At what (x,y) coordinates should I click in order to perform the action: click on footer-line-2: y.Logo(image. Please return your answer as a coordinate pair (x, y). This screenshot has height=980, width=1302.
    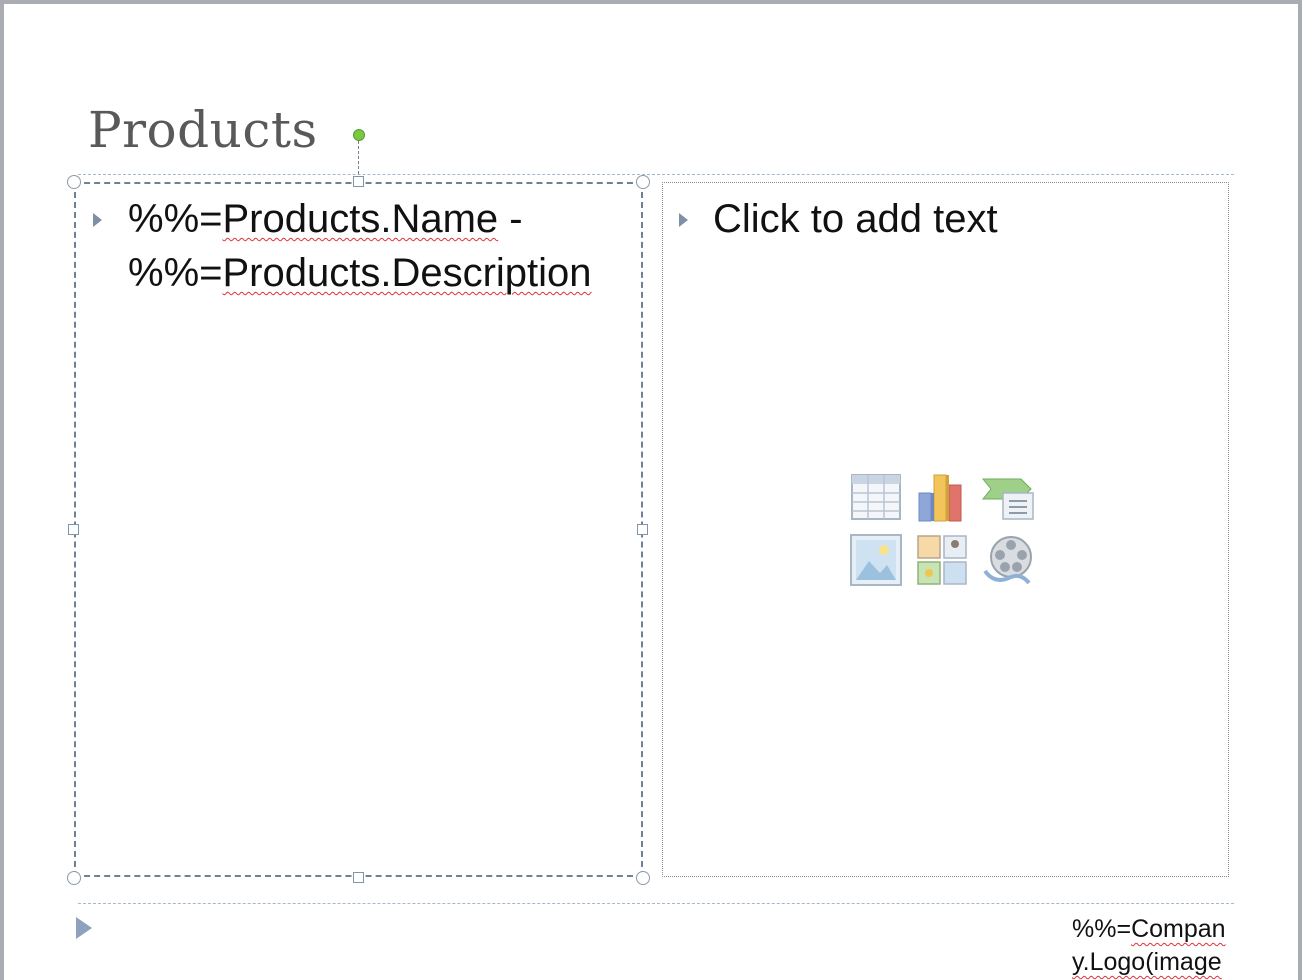
    Looking at the image, I should click on (1147, 962).